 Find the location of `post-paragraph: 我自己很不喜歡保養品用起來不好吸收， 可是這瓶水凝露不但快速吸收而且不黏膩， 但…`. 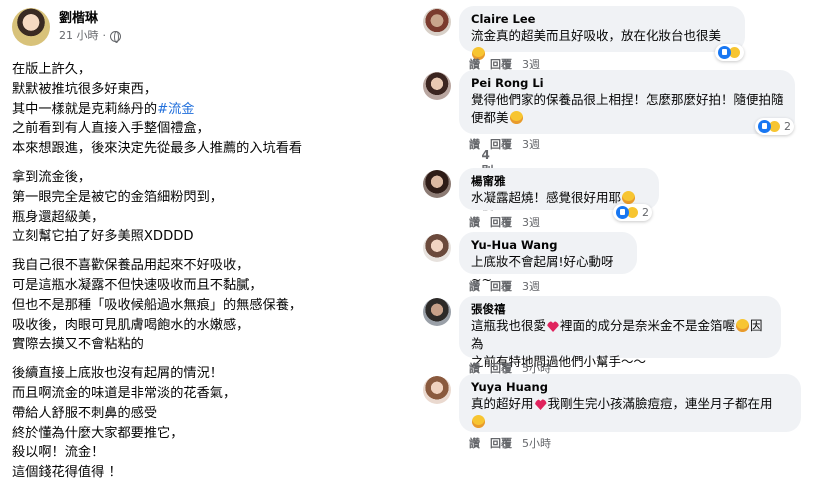

post-paragraph: 我自己很不喜歡保養品用起來不好吸收， 可是這瓶水凝露不但快速吸收而且不黏膩， 但… is located at coordinates (209, 305).